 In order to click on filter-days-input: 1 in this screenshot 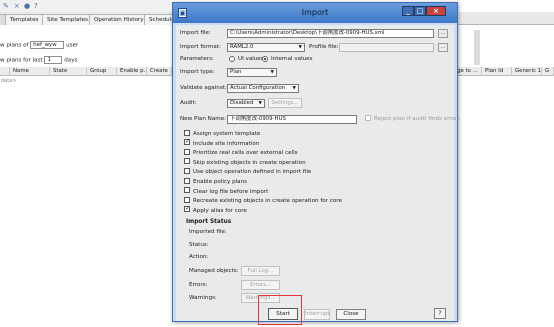, I will do `click(53, 60)`.